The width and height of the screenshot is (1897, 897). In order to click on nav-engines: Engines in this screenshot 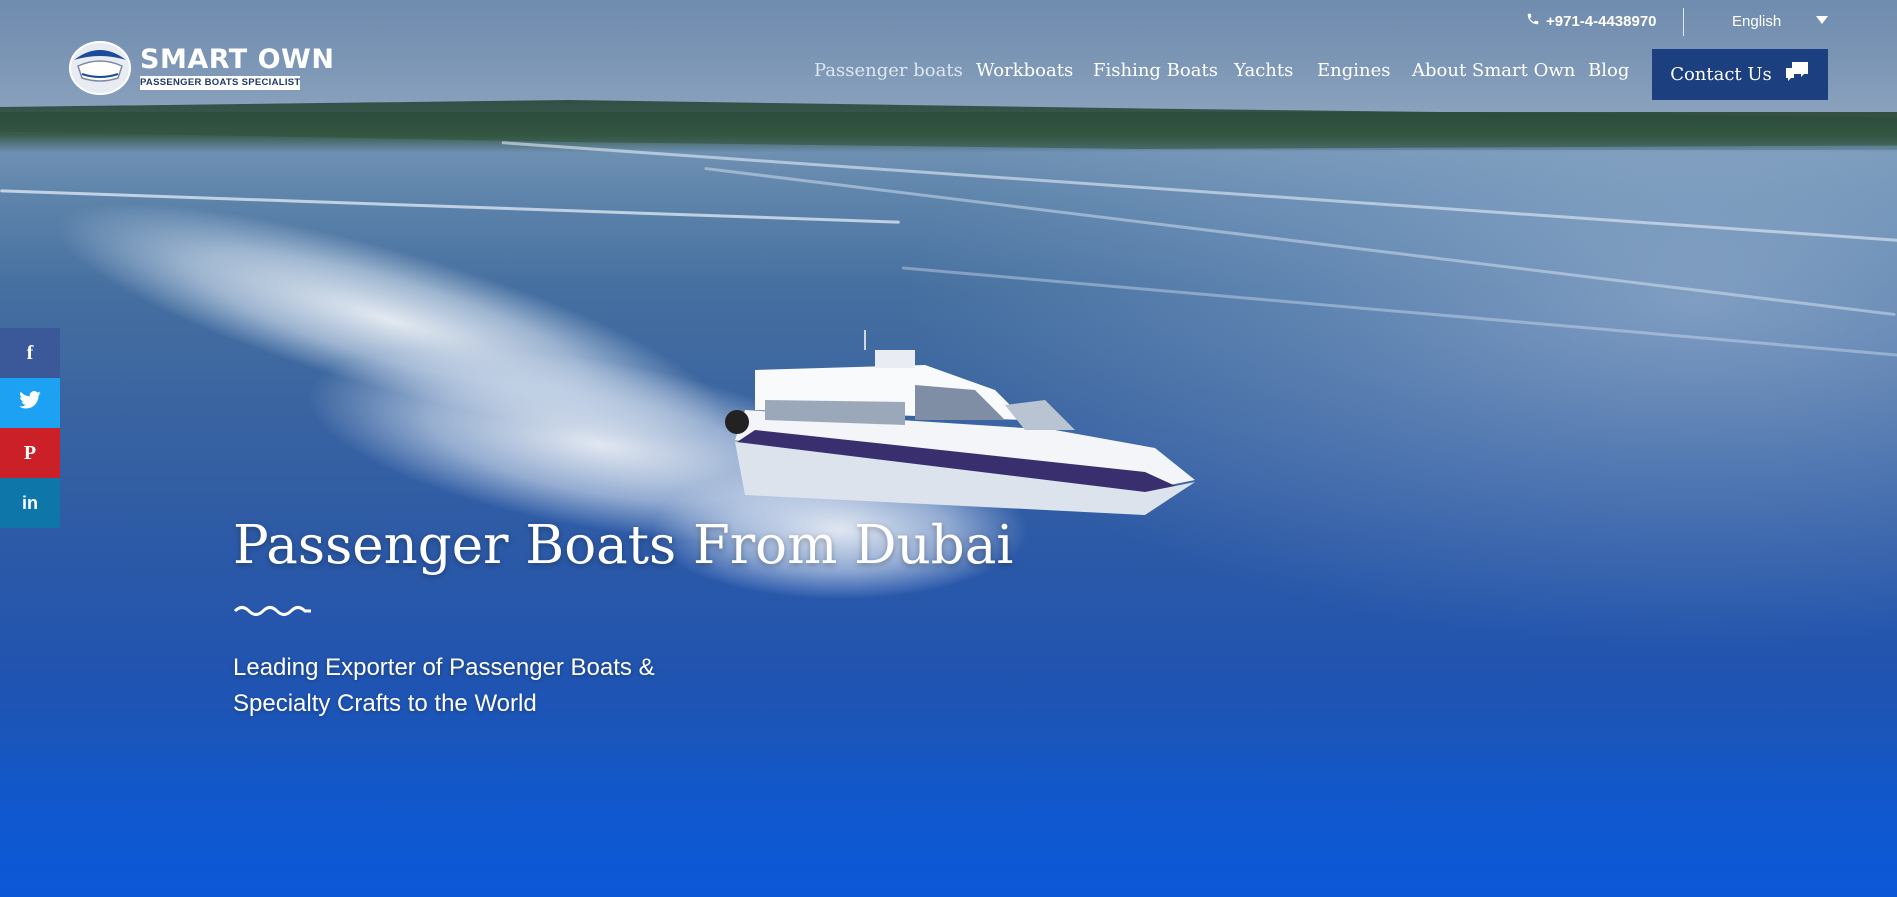, I will do `click(1354, 70)`.